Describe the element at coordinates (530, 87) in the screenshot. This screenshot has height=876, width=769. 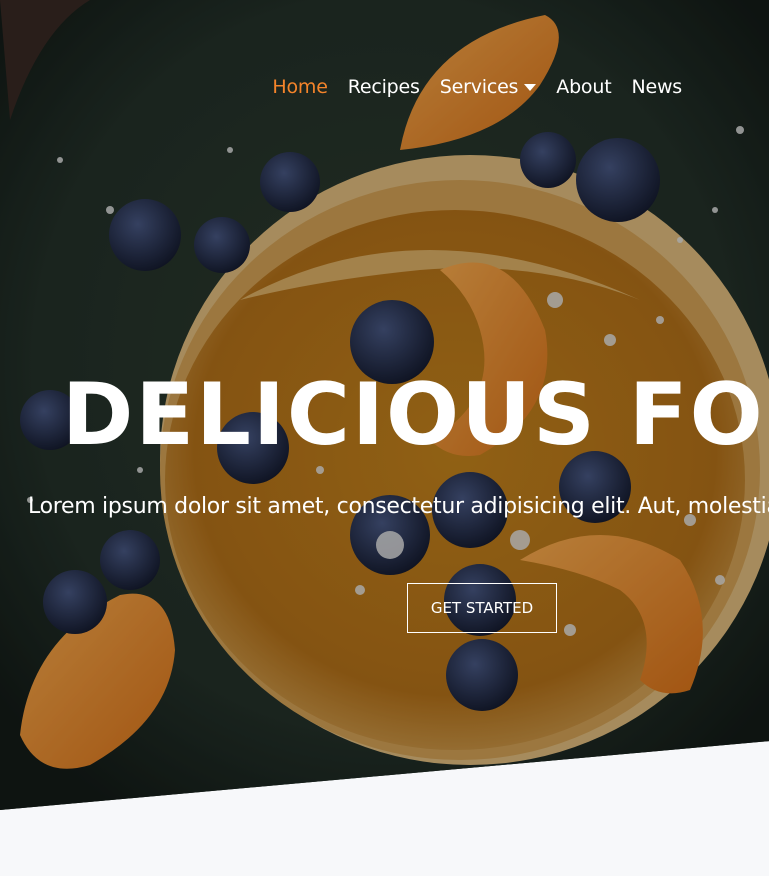
I see `chevron-down-icon` at that location.